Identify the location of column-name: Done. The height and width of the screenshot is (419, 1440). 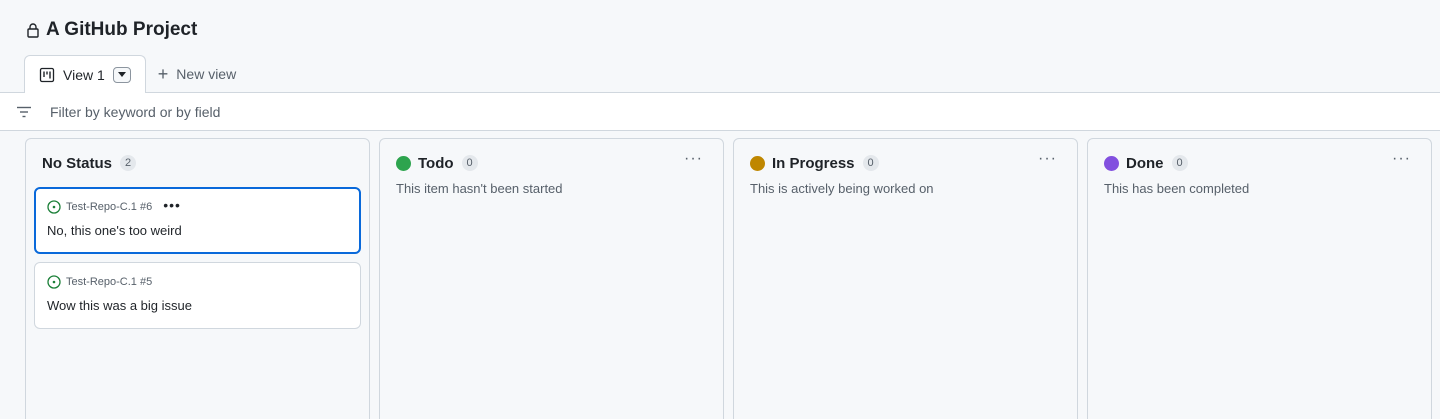
(1145, 163).